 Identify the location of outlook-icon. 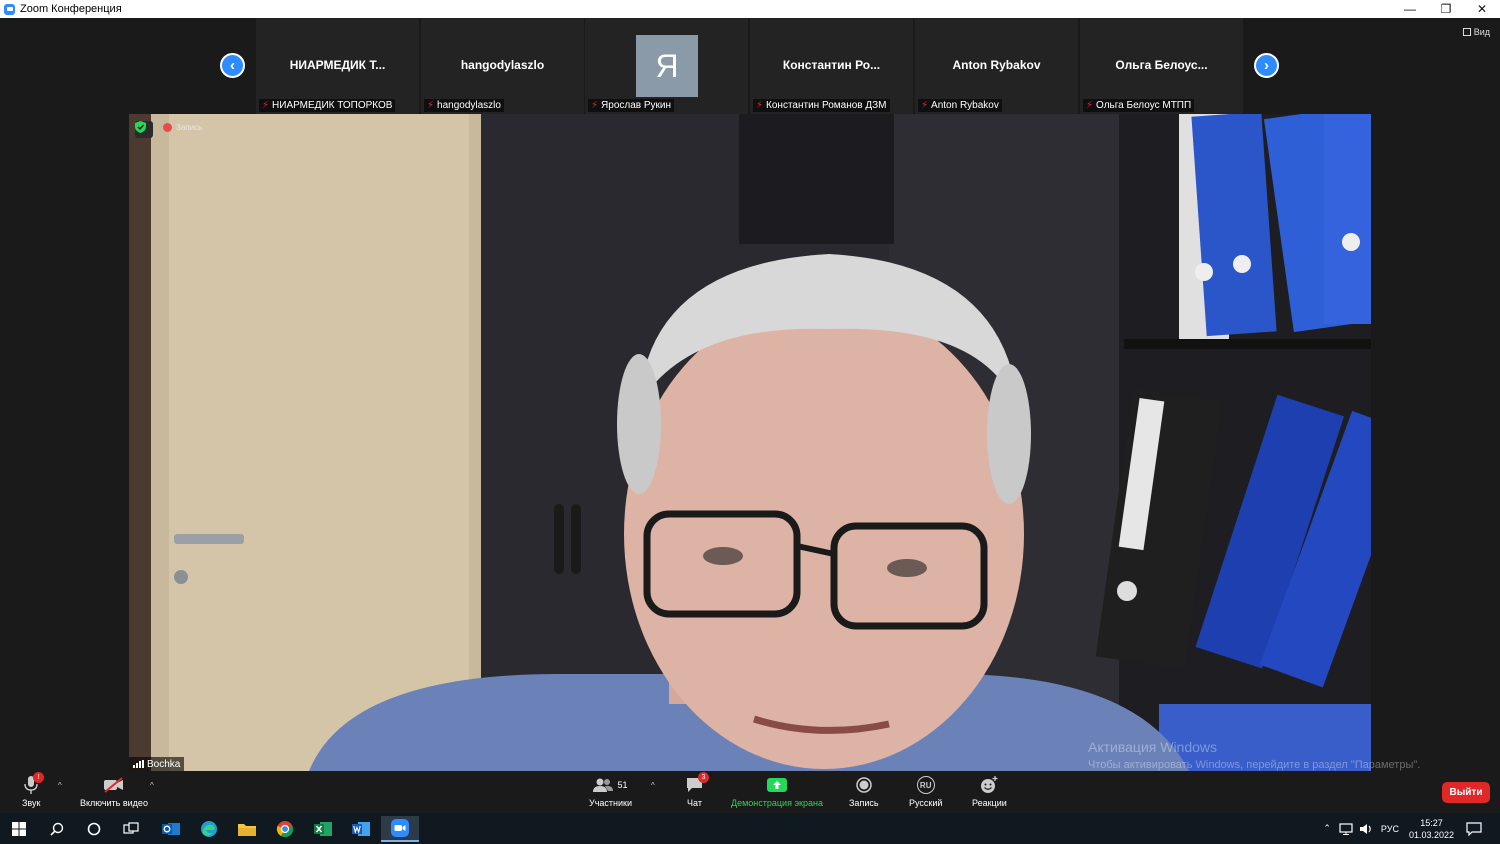
(171, 829).